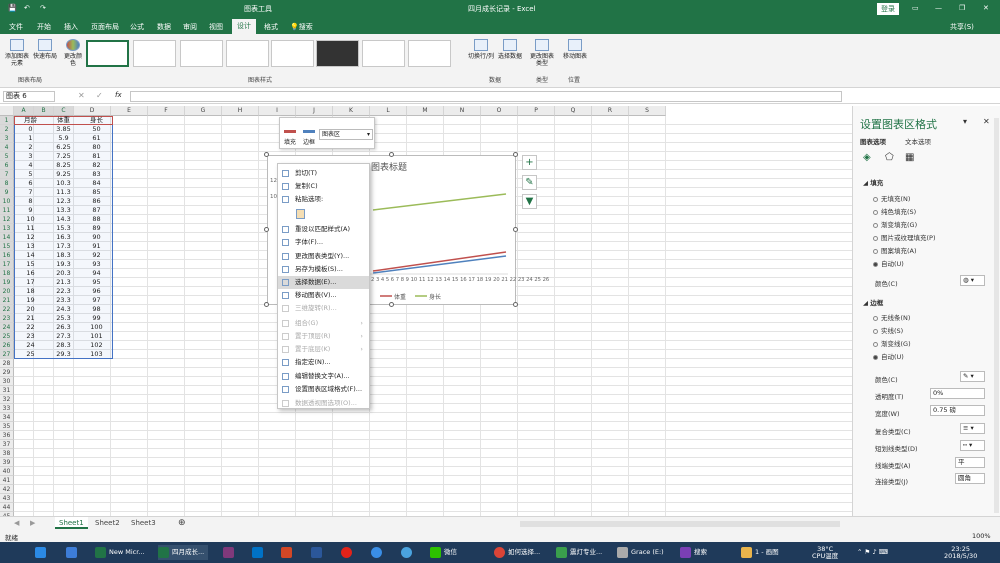 This screenshot has width=1000, height=563. What do you see at coordinates (63, 219) in the screenshot?
I see `table-cell: 14.3` at bounding box center [63, 219].